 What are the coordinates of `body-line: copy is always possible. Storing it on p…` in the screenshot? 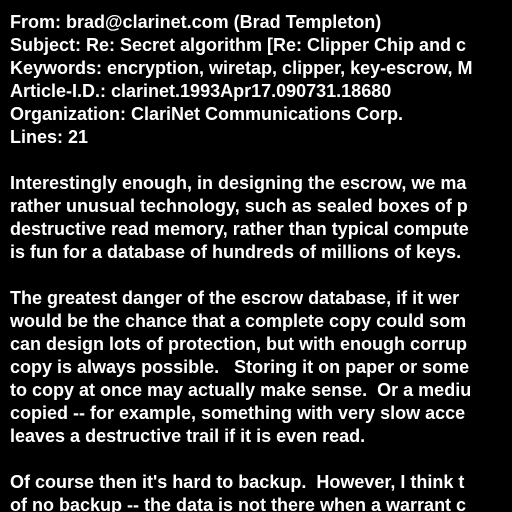 It's located at (240, 367).